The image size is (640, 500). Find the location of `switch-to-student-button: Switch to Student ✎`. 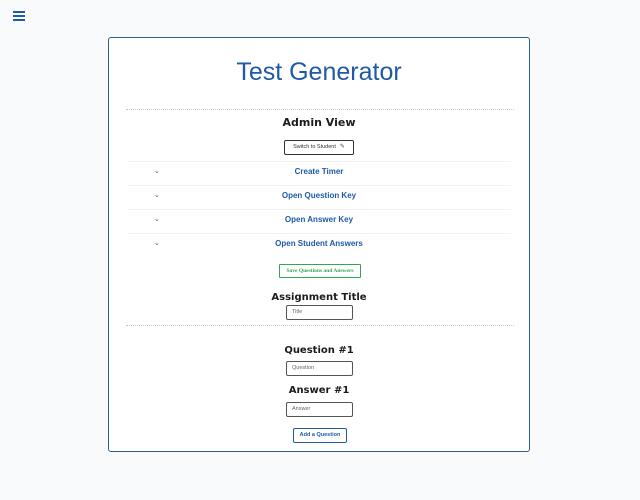

switch-to-student-button: Switch to Student ✎ is located at coordinates (319, 147).